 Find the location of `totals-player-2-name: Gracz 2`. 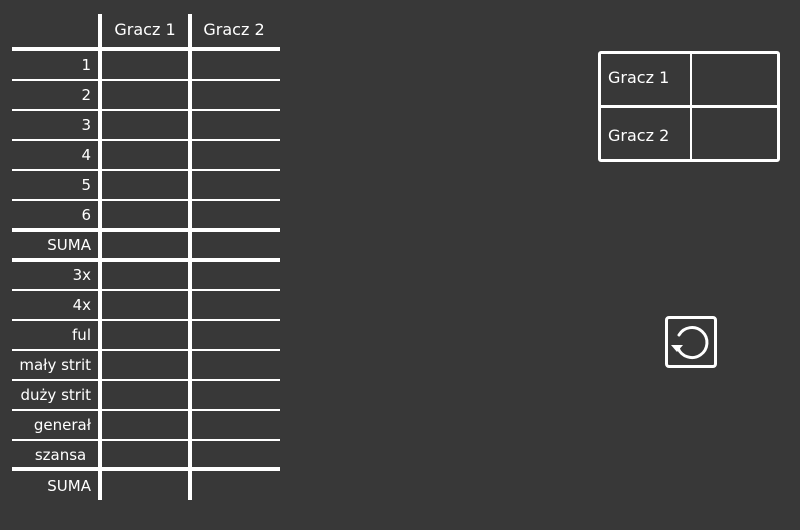

totals-player-2-name: Gracz 2 is located at coordinates (639, 135).